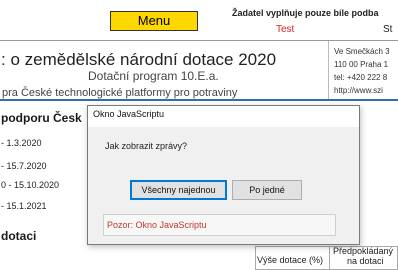 This screenshot has height=270, width=398. What do you see at coordinates (21, 143) in the screenshot?
I see `date-item: - 1.3.2020` at bounding box center [21, 143].